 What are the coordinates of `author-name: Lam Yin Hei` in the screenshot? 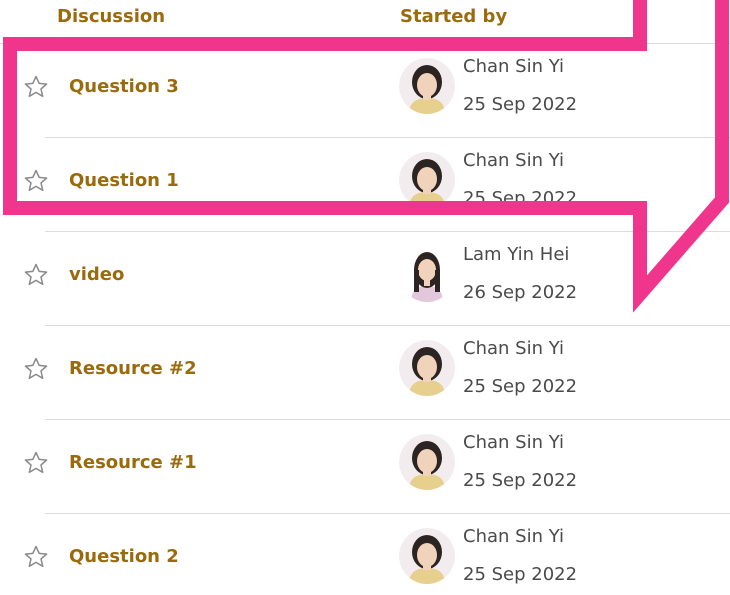 It's located at (516, 254).